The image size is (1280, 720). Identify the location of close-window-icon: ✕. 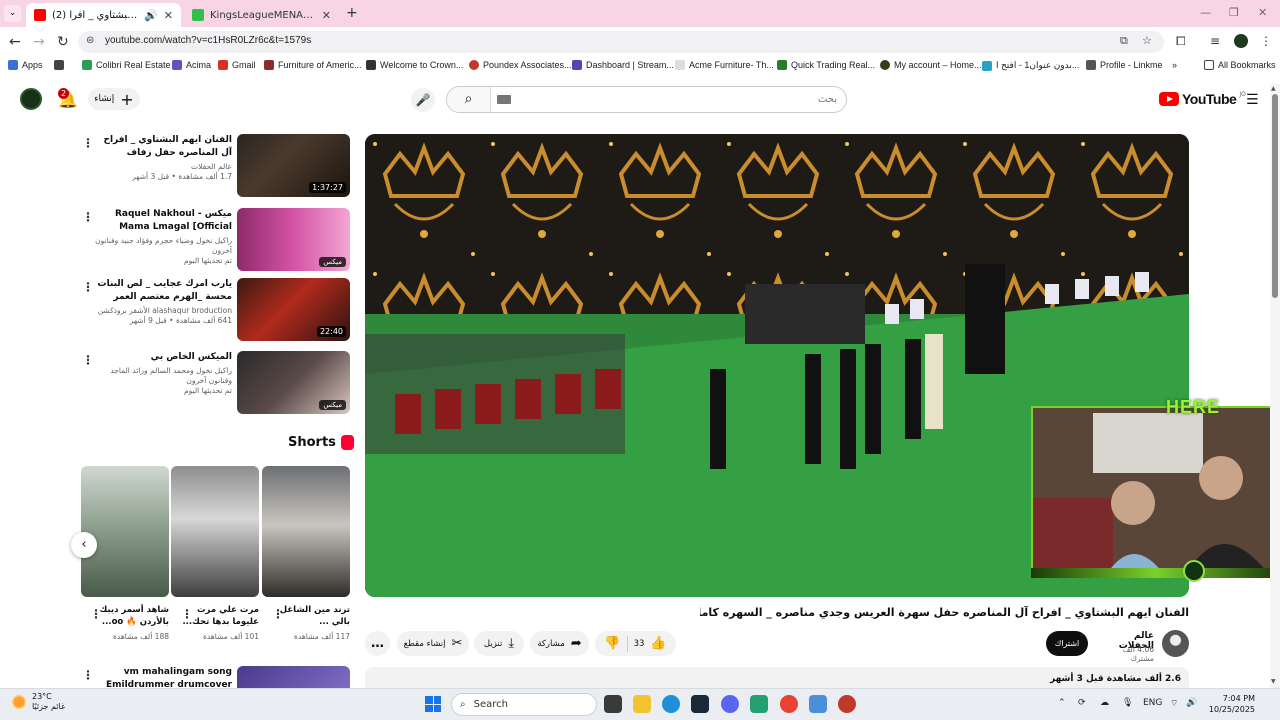
(1262, 12).